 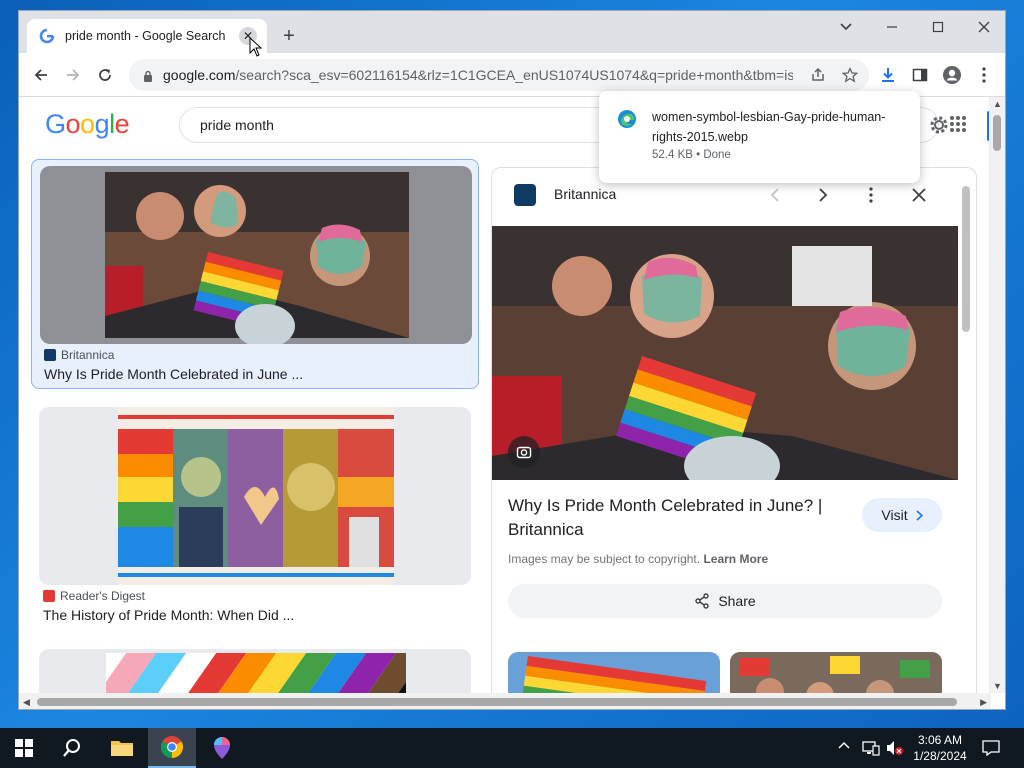 I want to click on show-hidden-icons-icon, so click(x=844, y=745).